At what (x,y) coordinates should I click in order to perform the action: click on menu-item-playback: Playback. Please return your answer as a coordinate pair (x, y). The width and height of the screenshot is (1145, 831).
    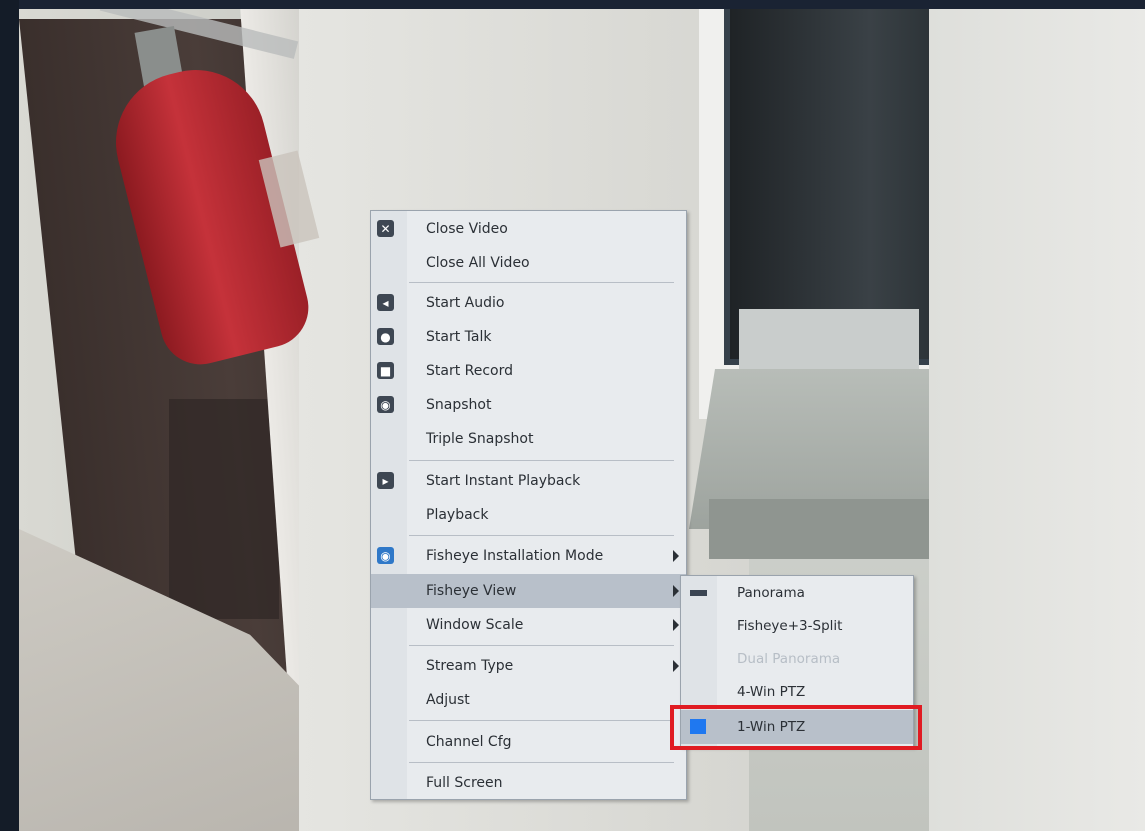
    Looking at the image, I should click on (528, 515).